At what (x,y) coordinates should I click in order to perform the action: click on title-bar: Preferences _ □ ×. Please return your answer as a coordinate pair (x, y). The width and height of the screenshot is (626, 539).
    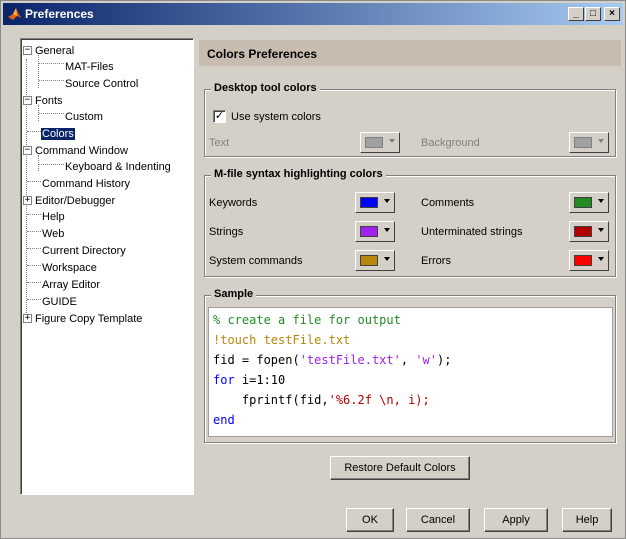
    Looking at the image, I should click on (313, 14).